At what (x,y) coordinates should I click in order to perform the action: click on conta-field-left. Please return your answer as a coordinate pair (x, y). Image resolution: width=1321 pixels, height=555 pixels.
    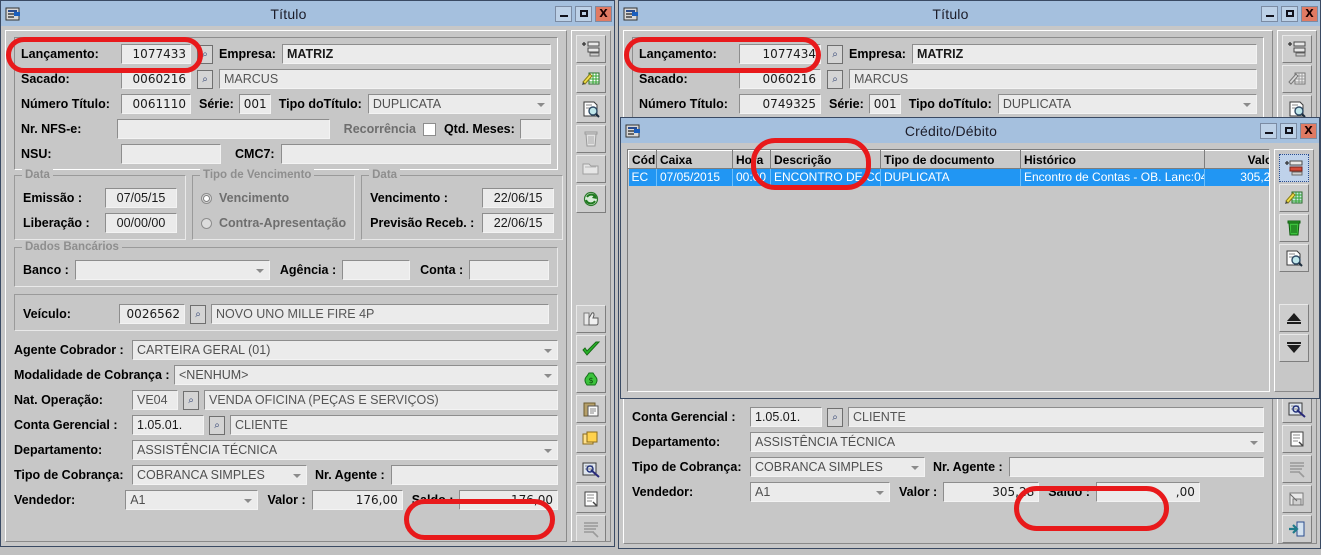
    Looking at the image, I should click on (509, 270).